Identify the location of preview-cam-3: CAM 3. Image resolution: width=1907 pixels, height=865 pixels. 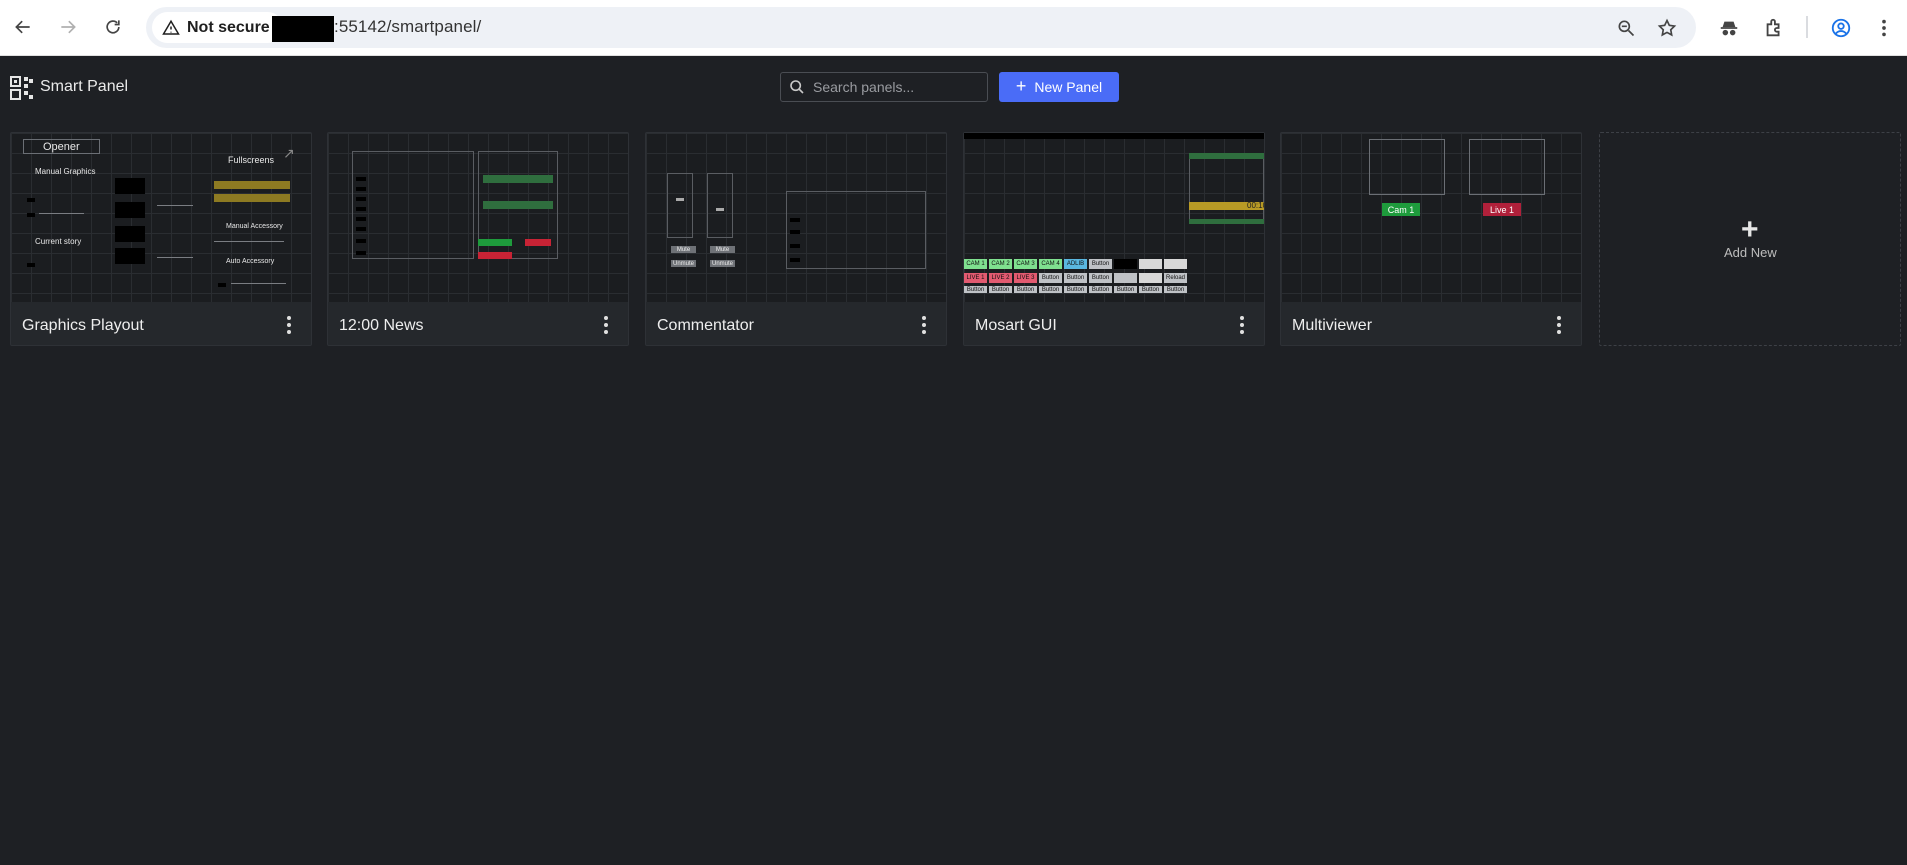
(1025, 264).